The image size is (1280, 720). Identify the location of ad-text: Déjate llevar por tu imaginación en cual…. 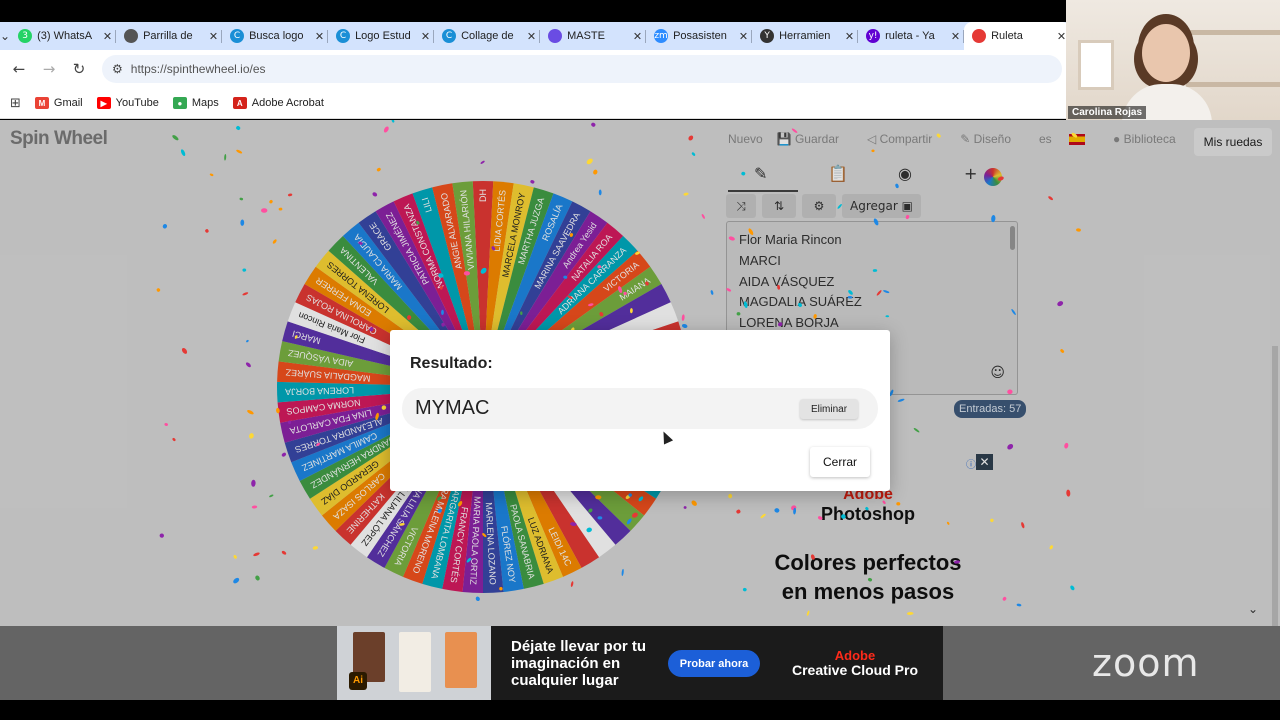
(579, 663).